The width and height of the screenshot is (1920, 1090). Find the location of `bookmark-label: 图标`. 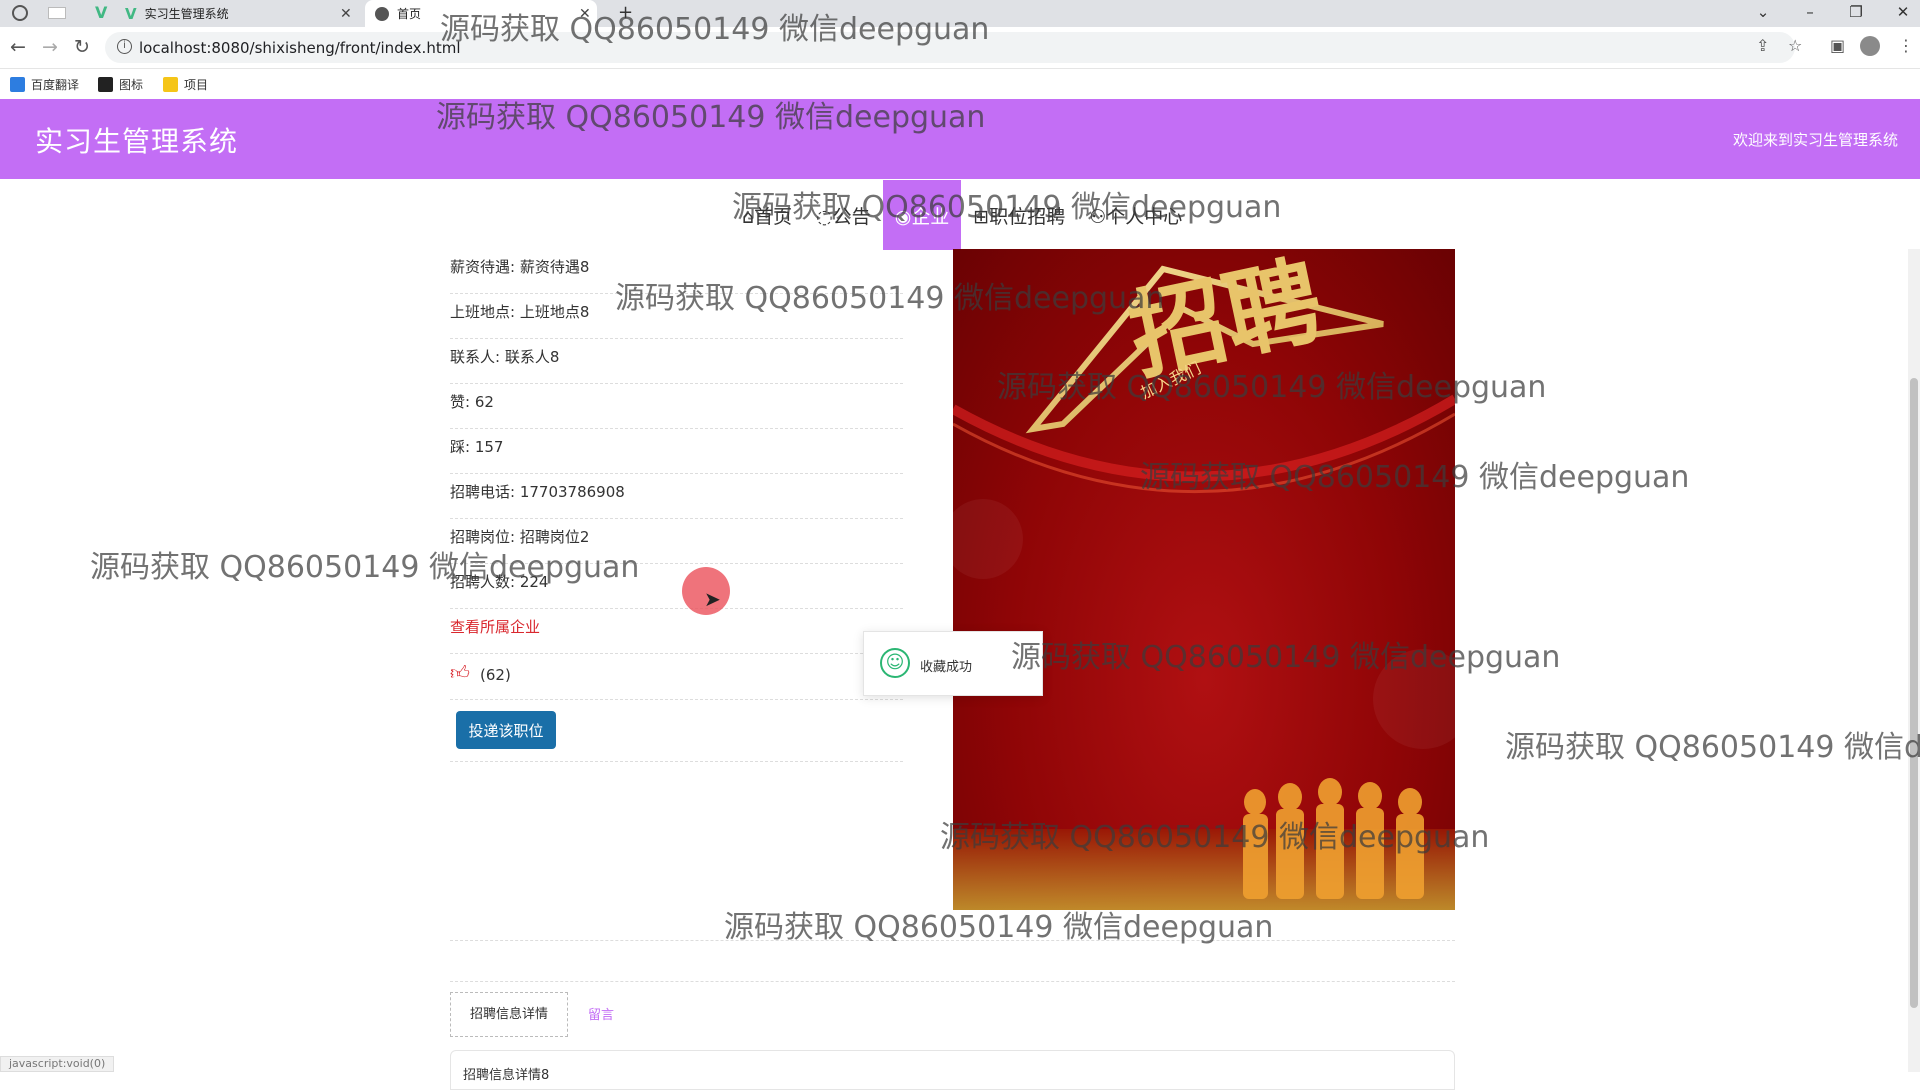

bookmark-label: 图标 is located at coordinates (131, 85).